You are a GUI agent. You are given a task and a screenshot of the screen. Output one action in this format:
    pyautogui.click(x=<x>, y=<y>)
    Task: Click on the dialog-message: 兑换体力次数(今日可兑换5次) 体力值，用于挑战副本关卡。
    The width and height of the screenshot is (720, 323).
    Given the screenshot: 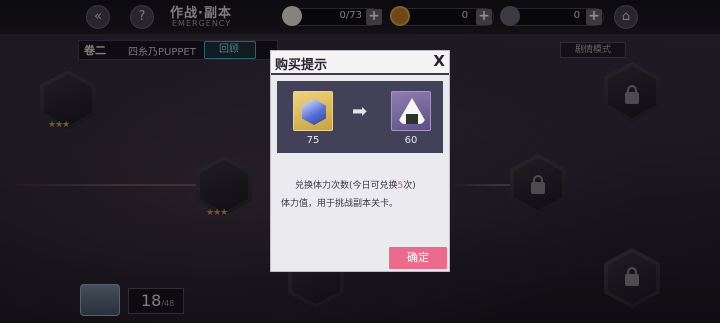 What is the action you would take?
    pyautogui.click(x=362, y=195)
    